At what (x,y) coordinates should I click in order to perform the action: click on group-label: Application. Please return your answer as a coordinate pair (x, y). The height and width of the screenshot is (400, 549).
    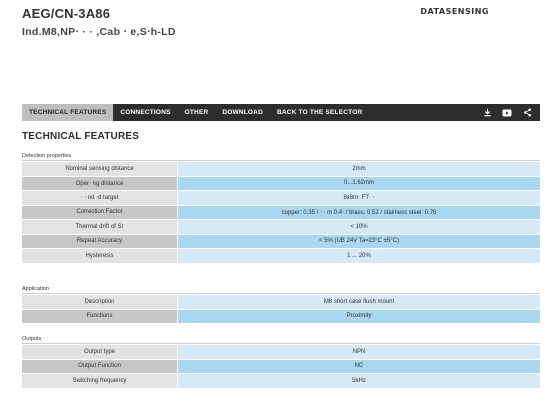
    Looking at the image, I should click on (281, 289).